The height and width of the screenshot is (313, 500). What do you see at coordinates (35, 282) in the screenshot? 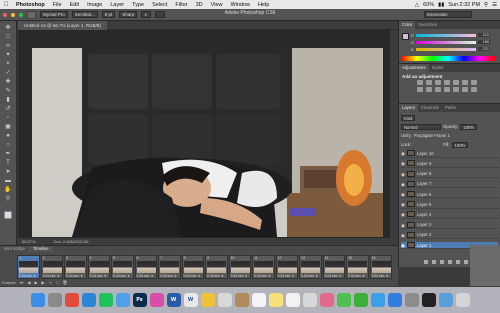
I see `play-icon: ▶` at bounding box center [35, 282].